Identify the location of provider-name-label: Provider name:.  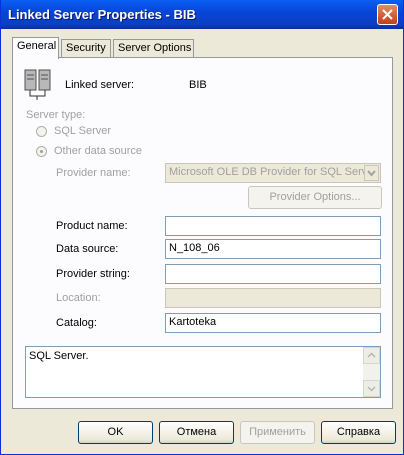
(93, 173).